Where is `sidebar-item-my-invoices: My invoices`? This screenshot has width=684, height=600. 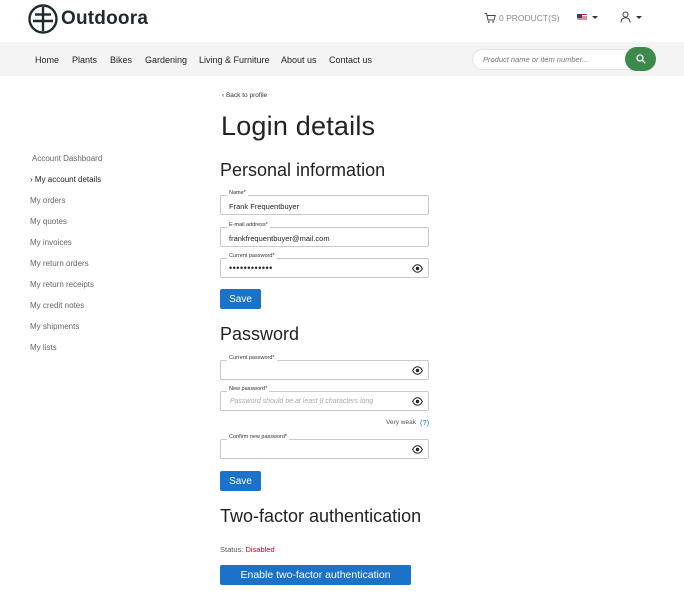
sidebar-item-my-invoices: My invoices is located at coordinates (51, 242).